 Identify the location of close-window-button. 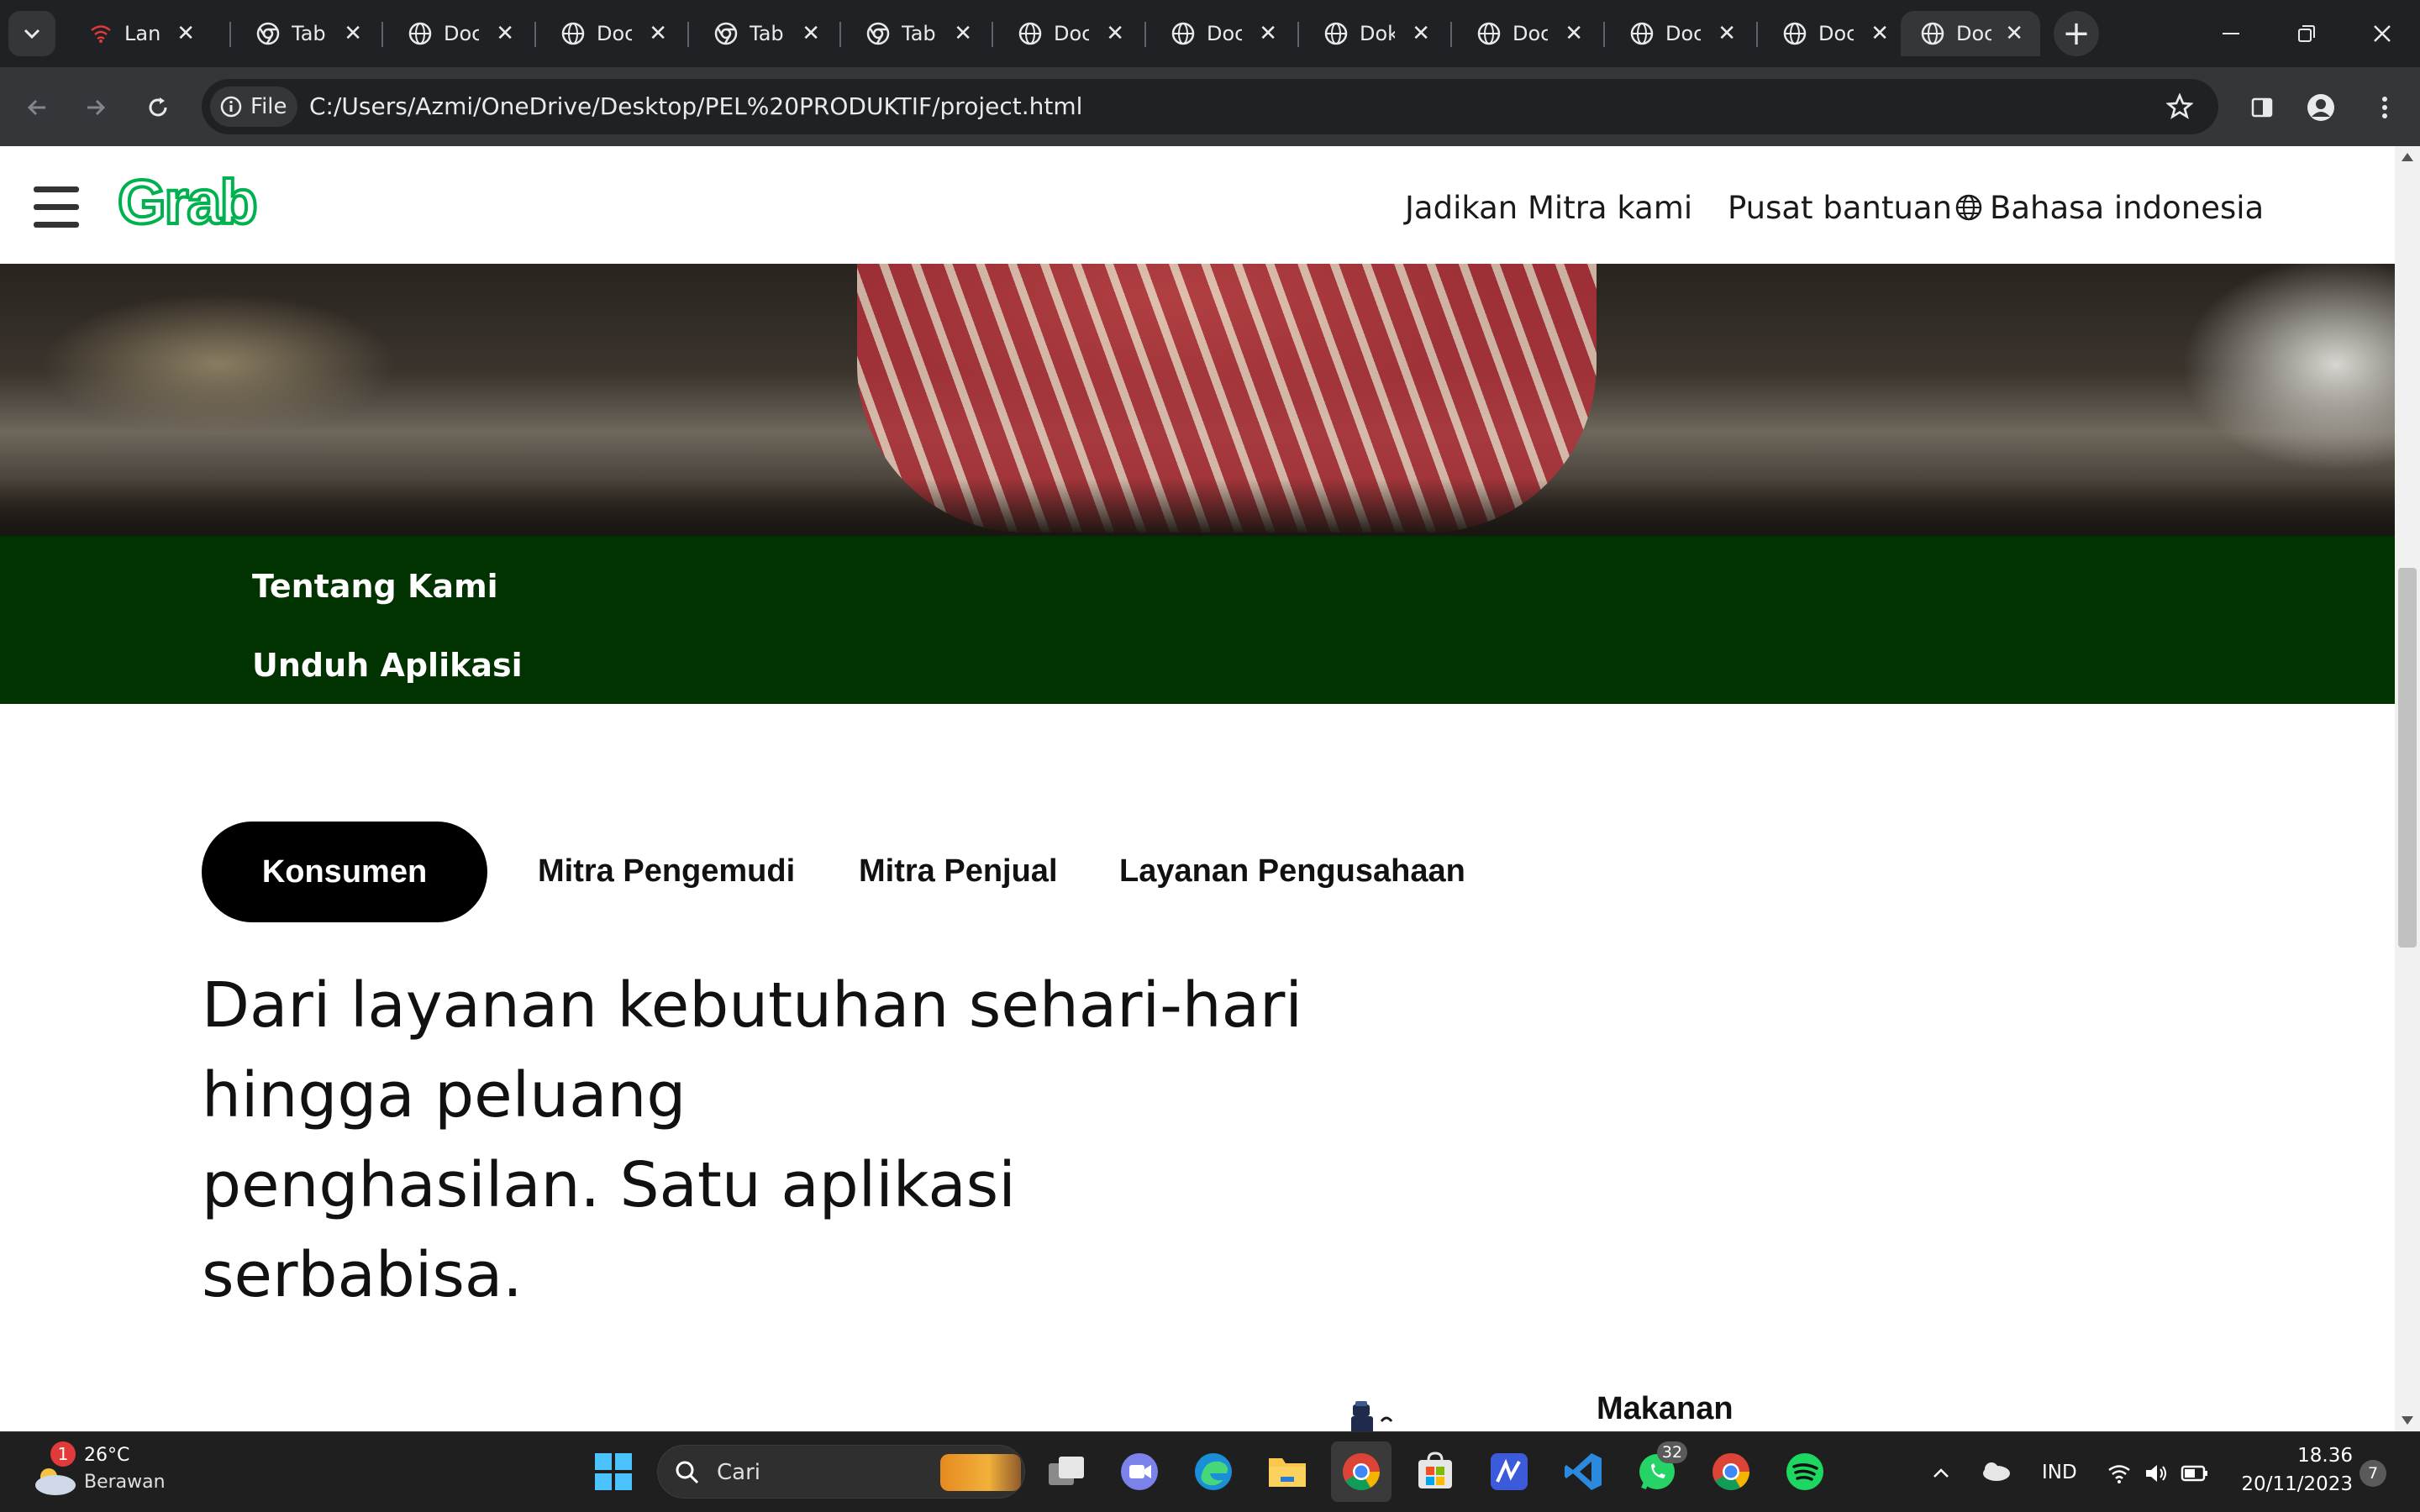
(2382, 33).